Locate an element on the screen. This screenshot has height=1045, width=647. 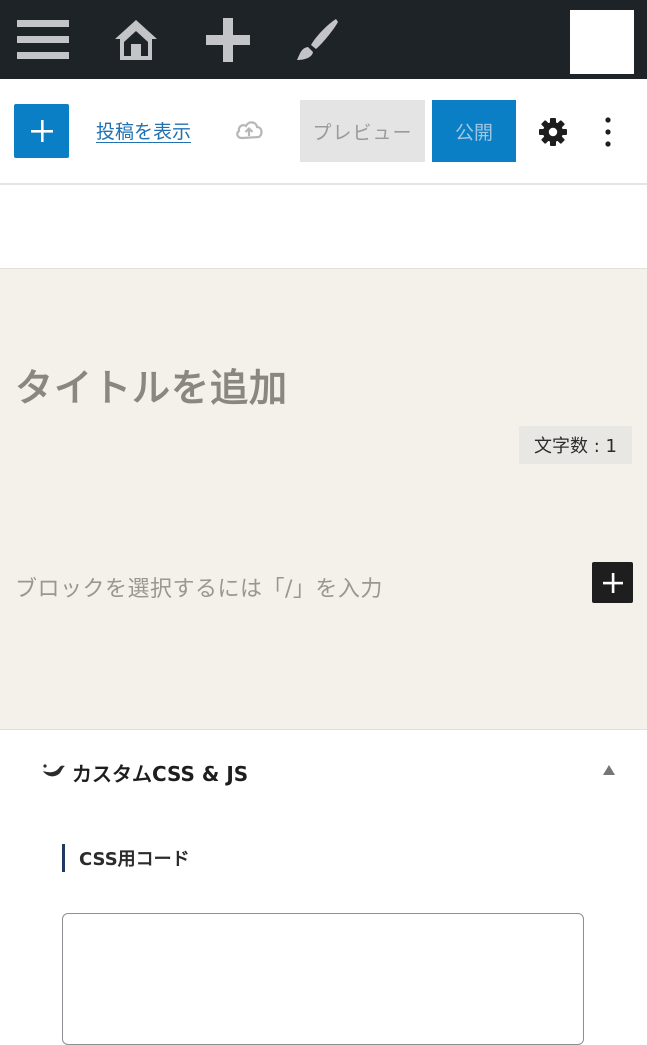
post-title-input: タイトルを追加 is located at coordinates (151, 384).